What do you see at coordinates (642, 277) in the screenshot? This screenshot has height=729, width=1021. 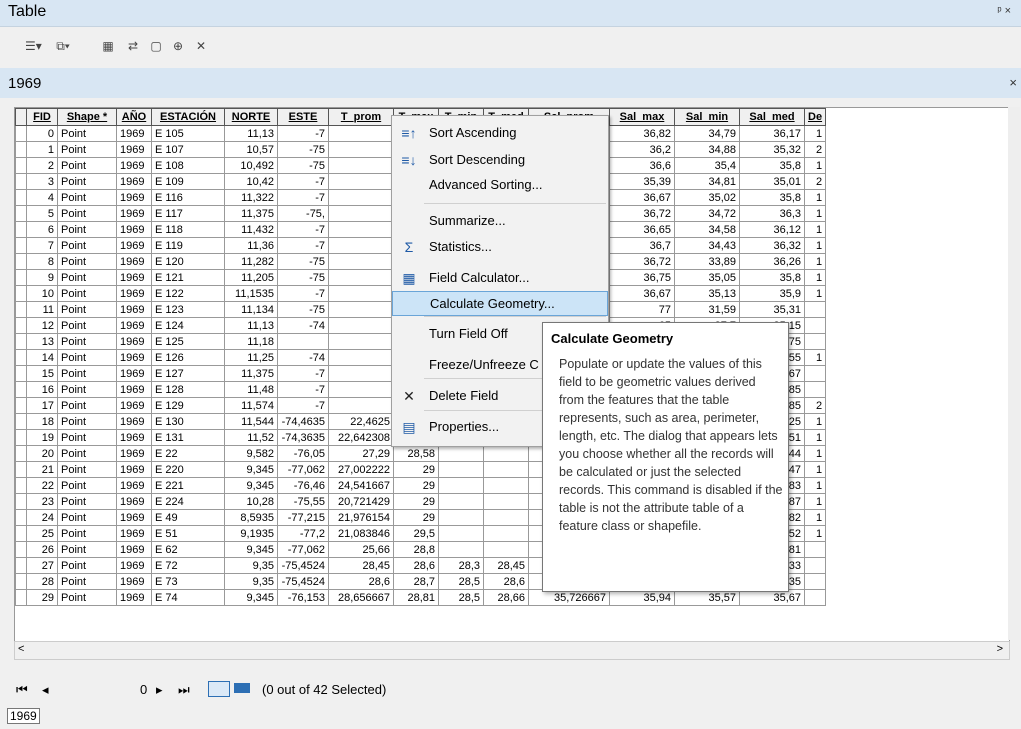 I see `table-cell: 36,75` at bounding box center [642, 277].